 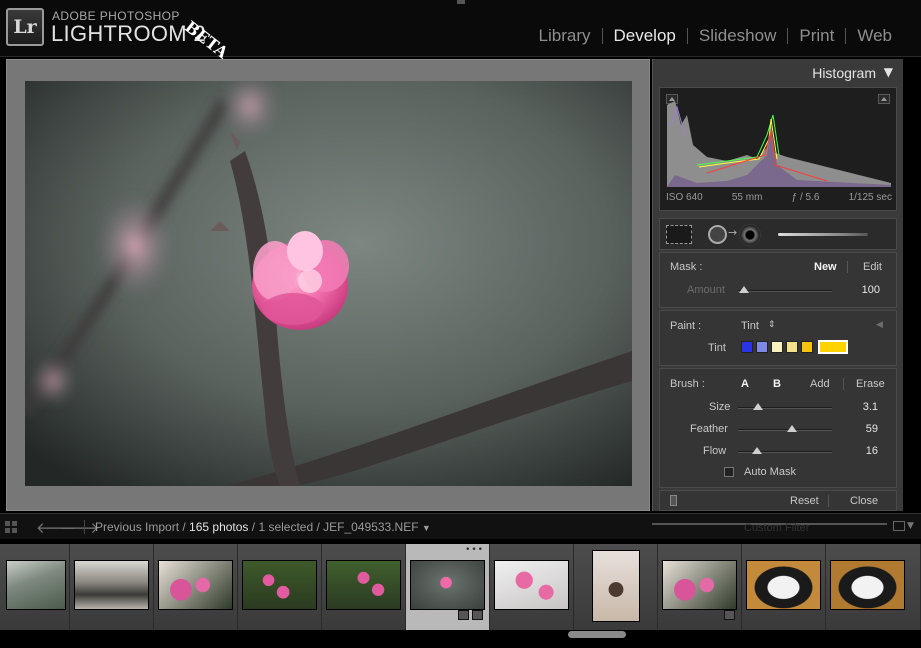 I want to click on amount-slider, so click(x=785, y=291).